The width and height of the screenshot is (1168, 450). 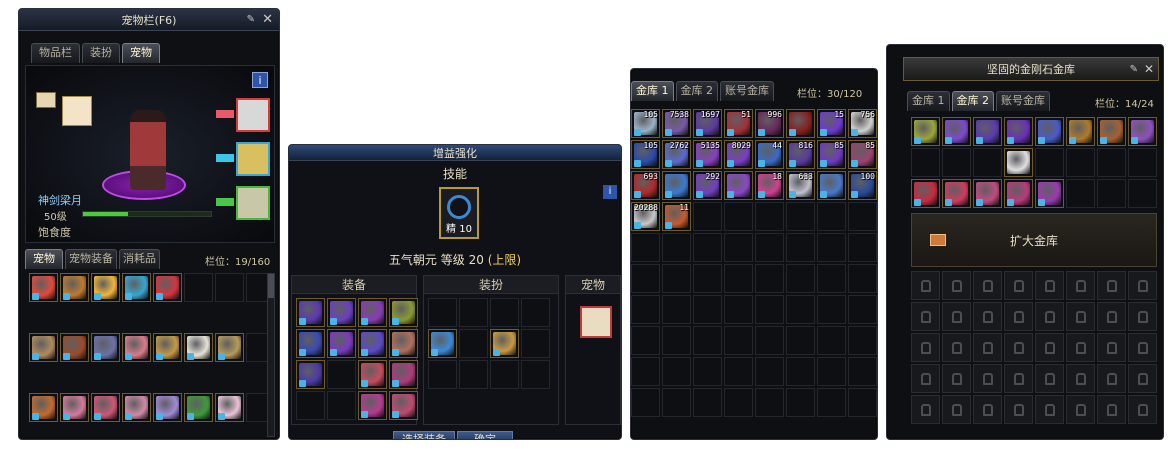 What do you see at coordinates (1134, 69) in the screenshot?
I see `pin-icon-2: ✎` at bounding box center [1134, 69].